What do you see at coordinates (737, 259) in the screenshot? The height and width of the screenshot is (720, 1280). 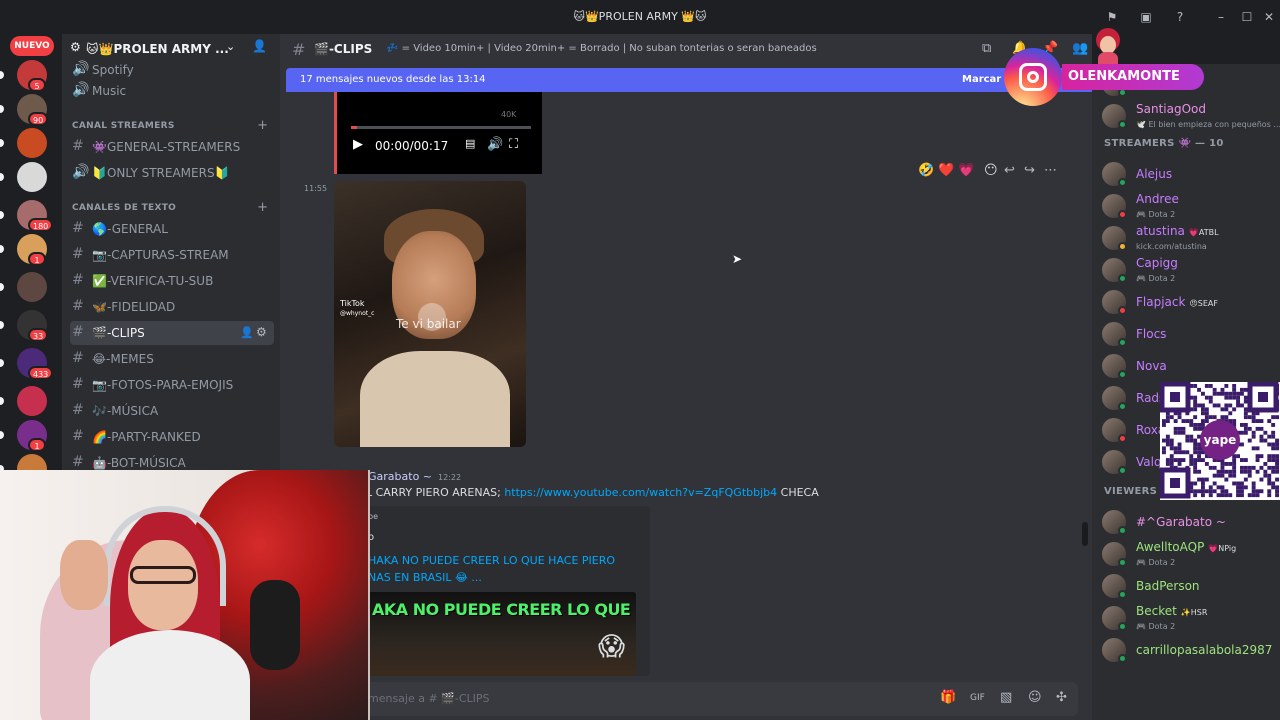 I see `mouse-cursor-icon: ➤` at bounding box center [737, 259].